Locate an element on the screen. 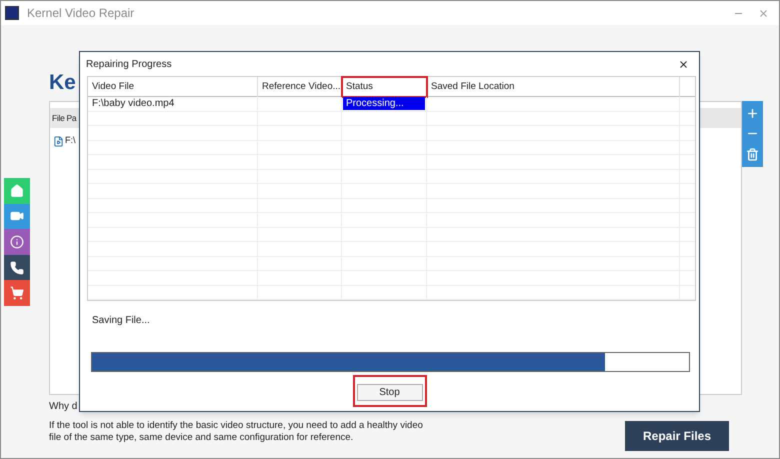  cart-icon is located at coordinates (17, 293).